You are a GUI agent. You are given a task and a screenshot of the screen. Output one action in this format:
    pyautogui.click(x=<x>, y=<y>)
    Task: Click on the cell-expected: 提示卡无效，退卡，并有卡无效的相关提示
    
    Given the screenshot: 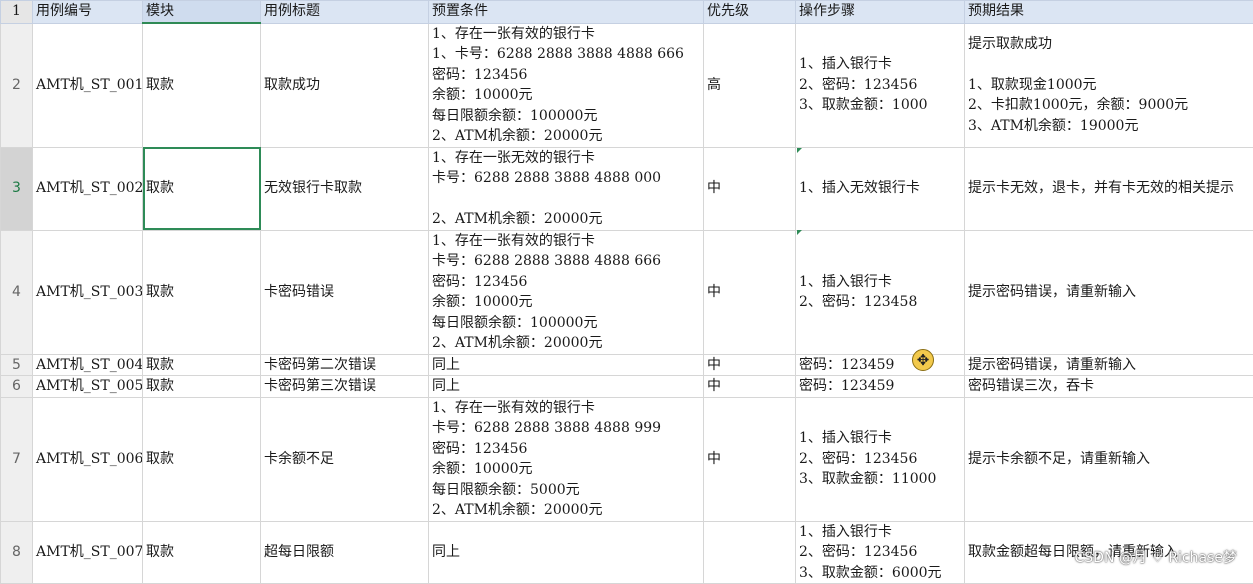 What is the action you would take?
    pyautogui.click(x=1109, y=188)
    